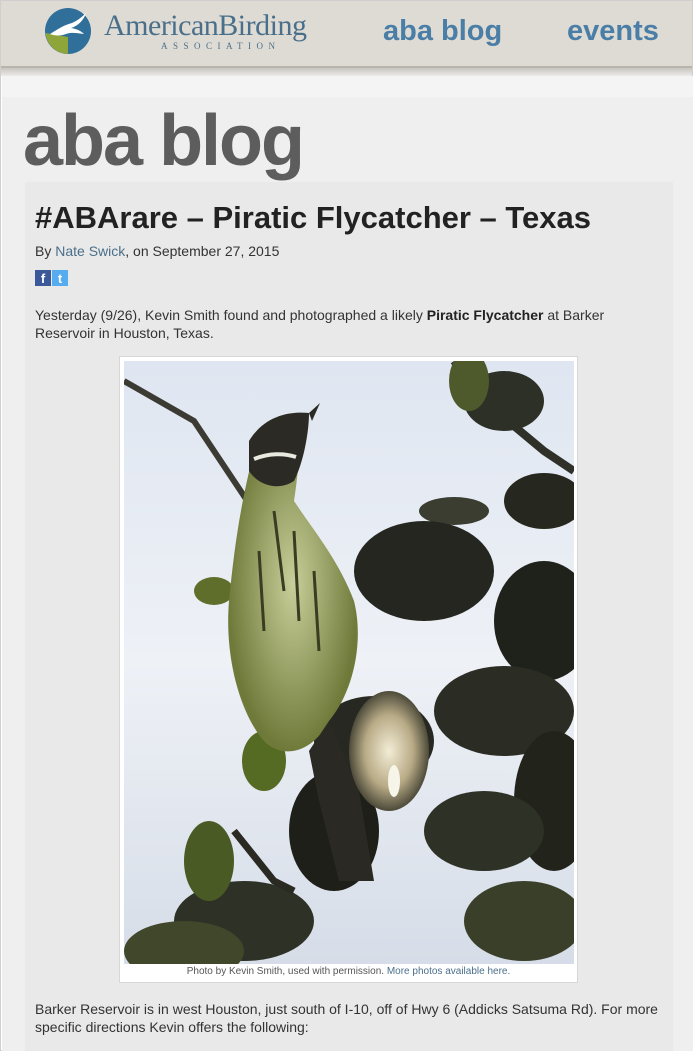 This screenshot has width=693, height=1051. I want to click on more-photos-link: More photos available here., so click(448, 971).